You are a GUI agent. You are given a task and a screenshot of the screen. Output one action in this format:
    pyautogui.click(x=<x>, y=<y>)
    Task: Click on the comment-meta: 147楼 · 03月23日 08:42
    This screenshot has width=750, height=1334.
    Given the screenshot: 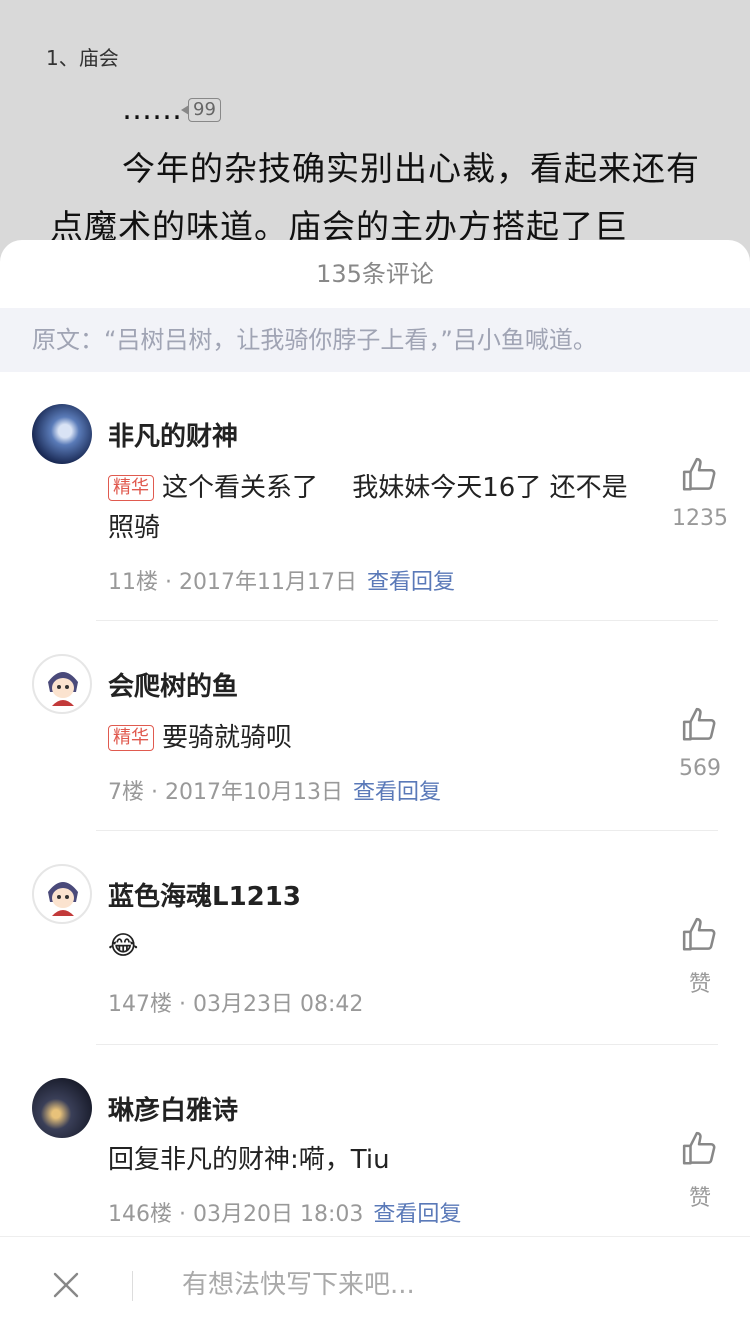 What is the action you would take?
    pyautogui.click(x=235, y=1002)
    